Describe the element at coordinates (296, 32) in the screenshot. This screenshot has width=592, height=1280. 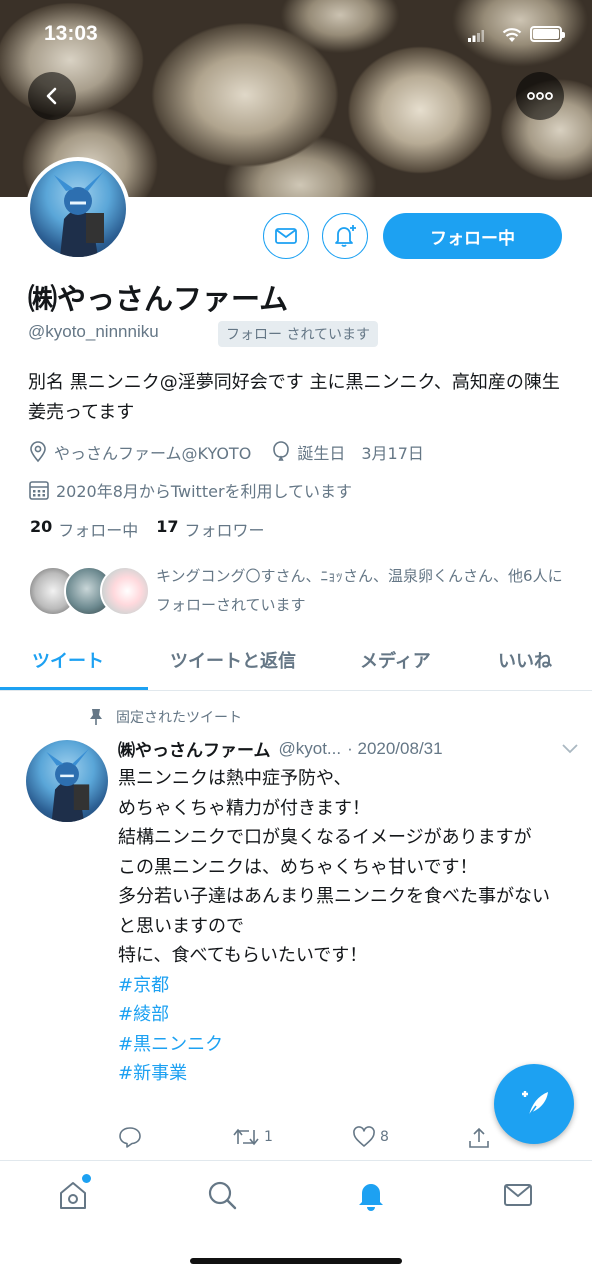
I see `status-bar: 13:03` at that location.